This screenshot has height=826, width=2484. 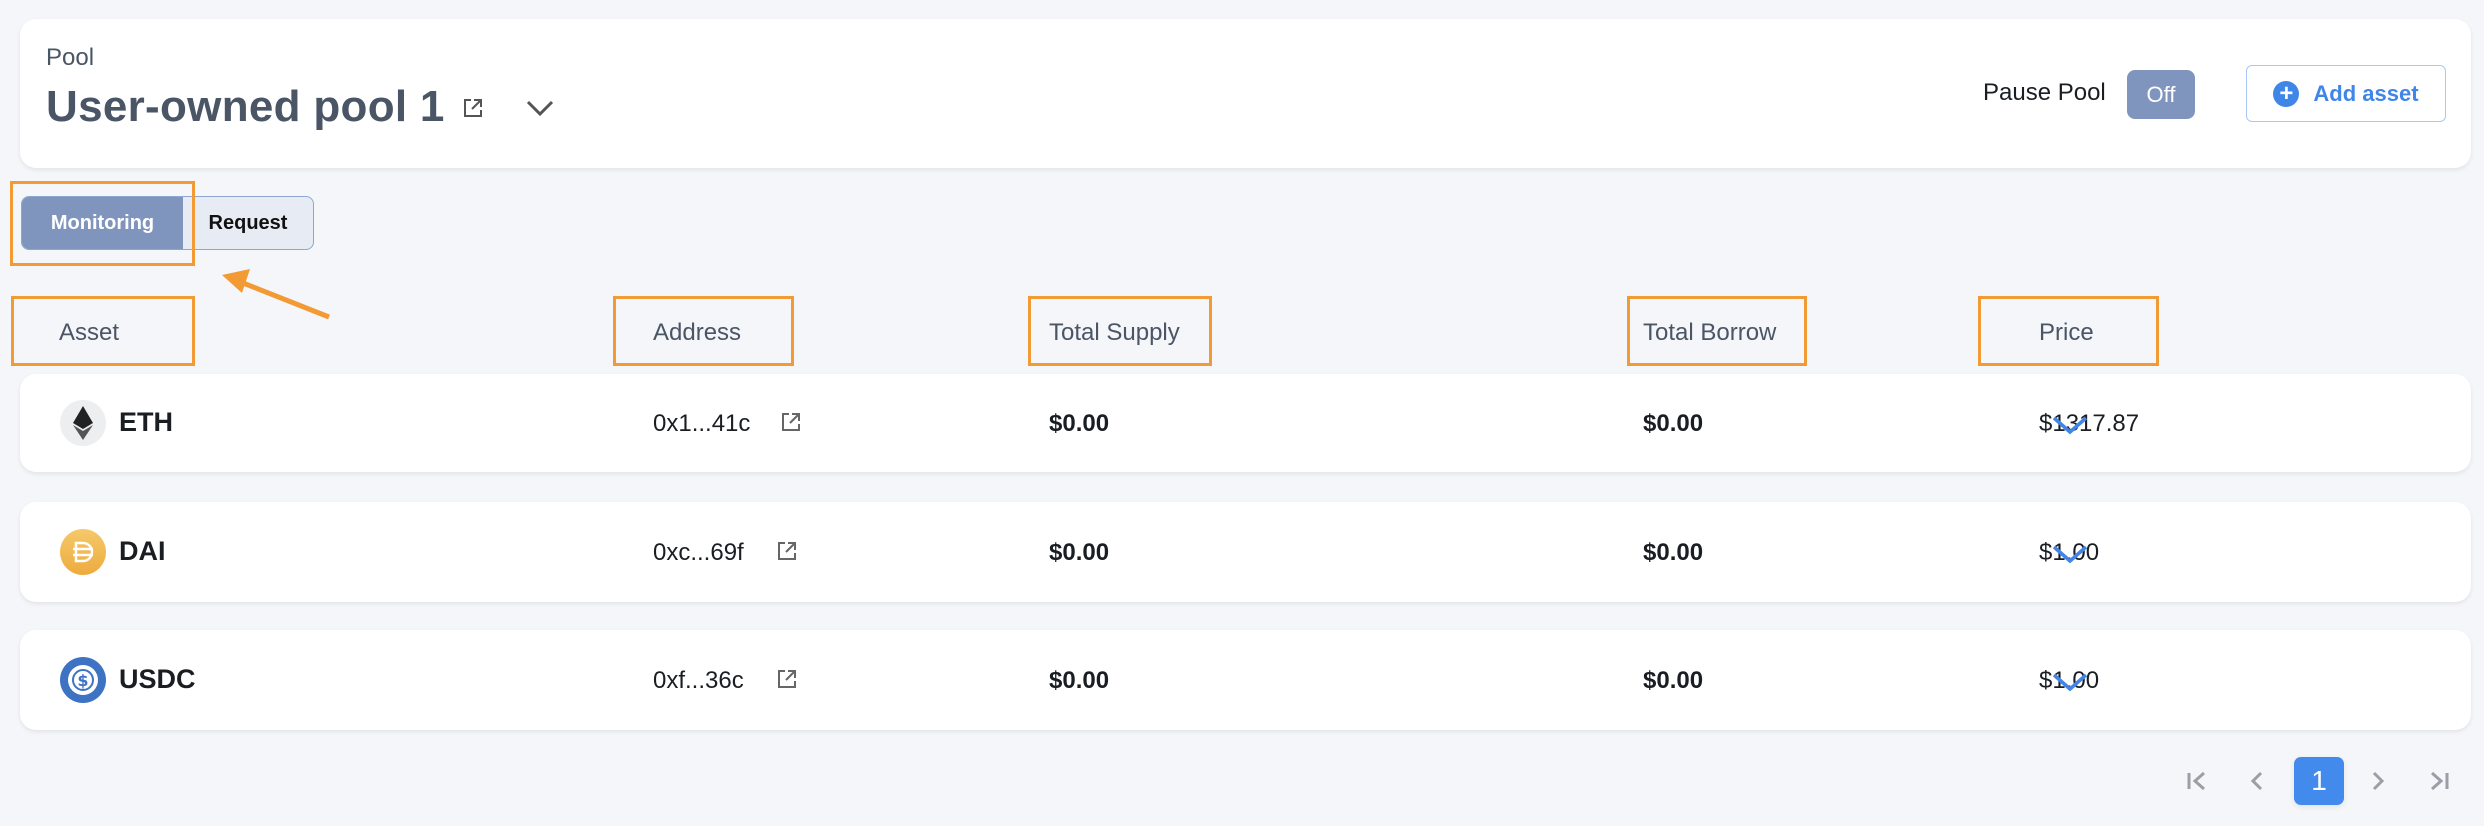 I want to click on asset-symbol: DAI, so click(x=142, y=551).